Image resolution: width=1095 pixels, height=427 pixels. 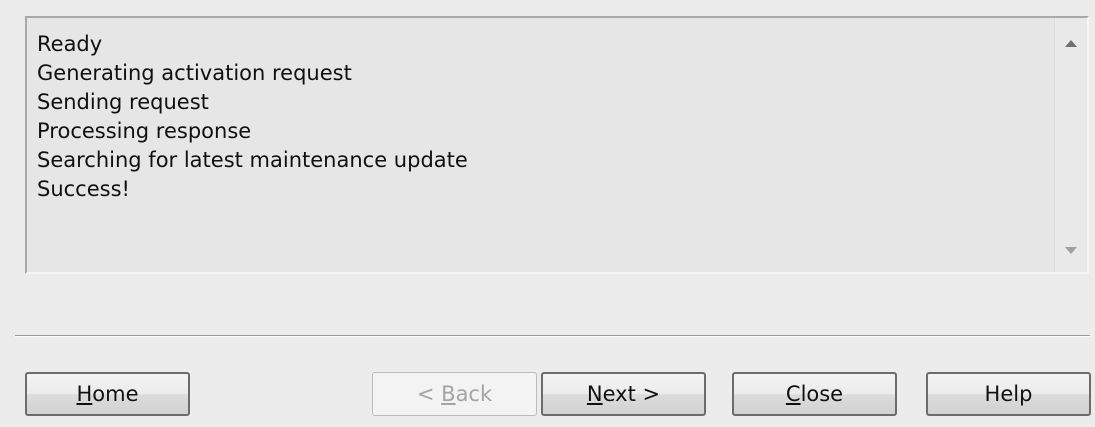 What do you see at coordinates (1070, 145) in the screenshot?
I see `log-vertical-scrollbar` at bounding box center [1070, 145].